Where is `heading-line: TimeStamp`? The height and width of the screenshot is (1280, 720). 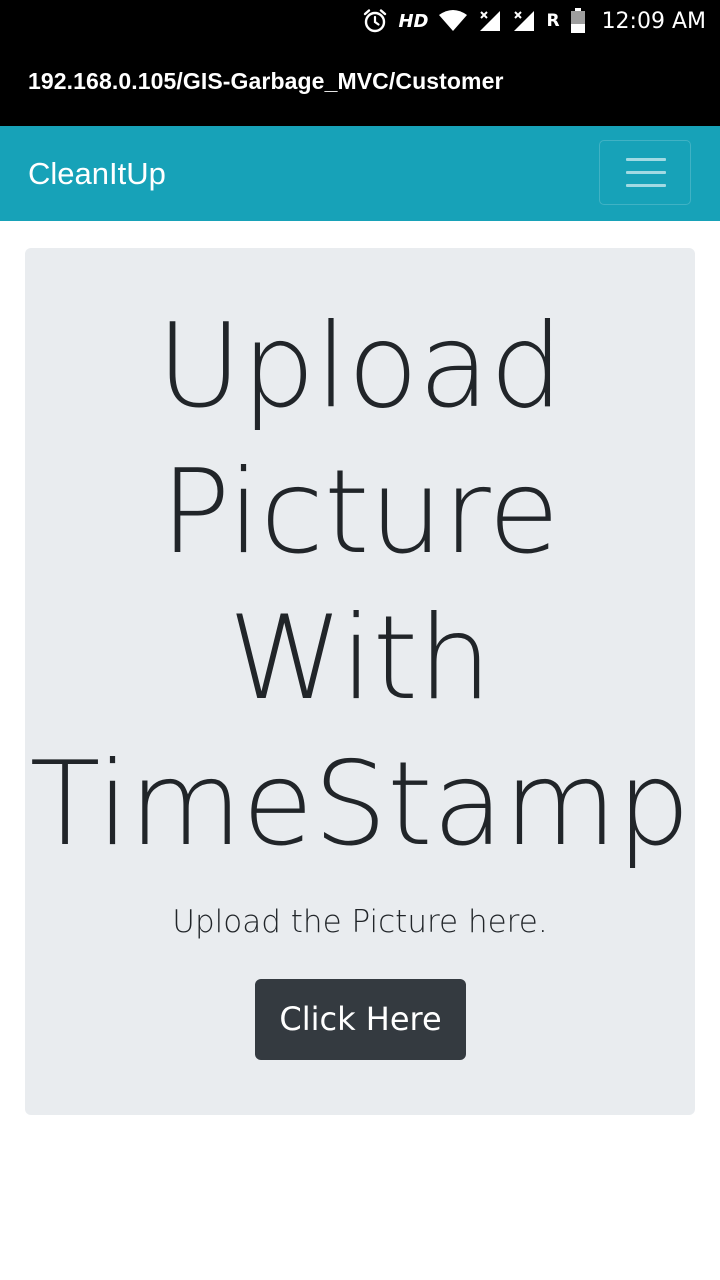 heading-line: TimeStamp is located at coordinates (360, 804).